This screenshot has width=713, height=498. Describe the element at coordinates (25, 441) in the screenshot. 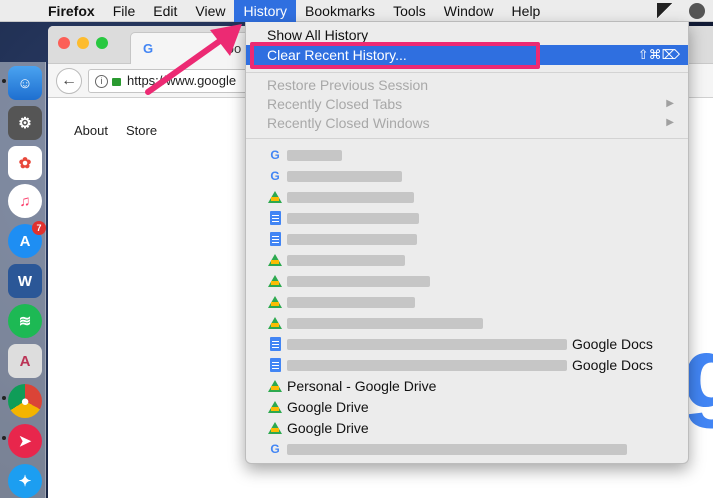

I see `airmail-icon: ➤` at that location.